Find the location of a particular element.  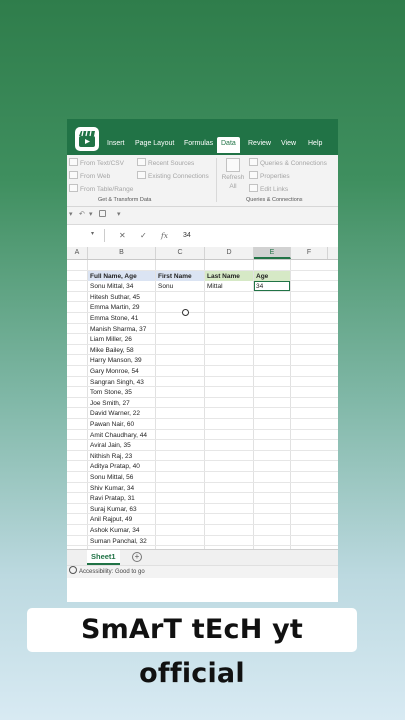

table-row: Mike Bailey, 58 is located at coordinates (202, 350).